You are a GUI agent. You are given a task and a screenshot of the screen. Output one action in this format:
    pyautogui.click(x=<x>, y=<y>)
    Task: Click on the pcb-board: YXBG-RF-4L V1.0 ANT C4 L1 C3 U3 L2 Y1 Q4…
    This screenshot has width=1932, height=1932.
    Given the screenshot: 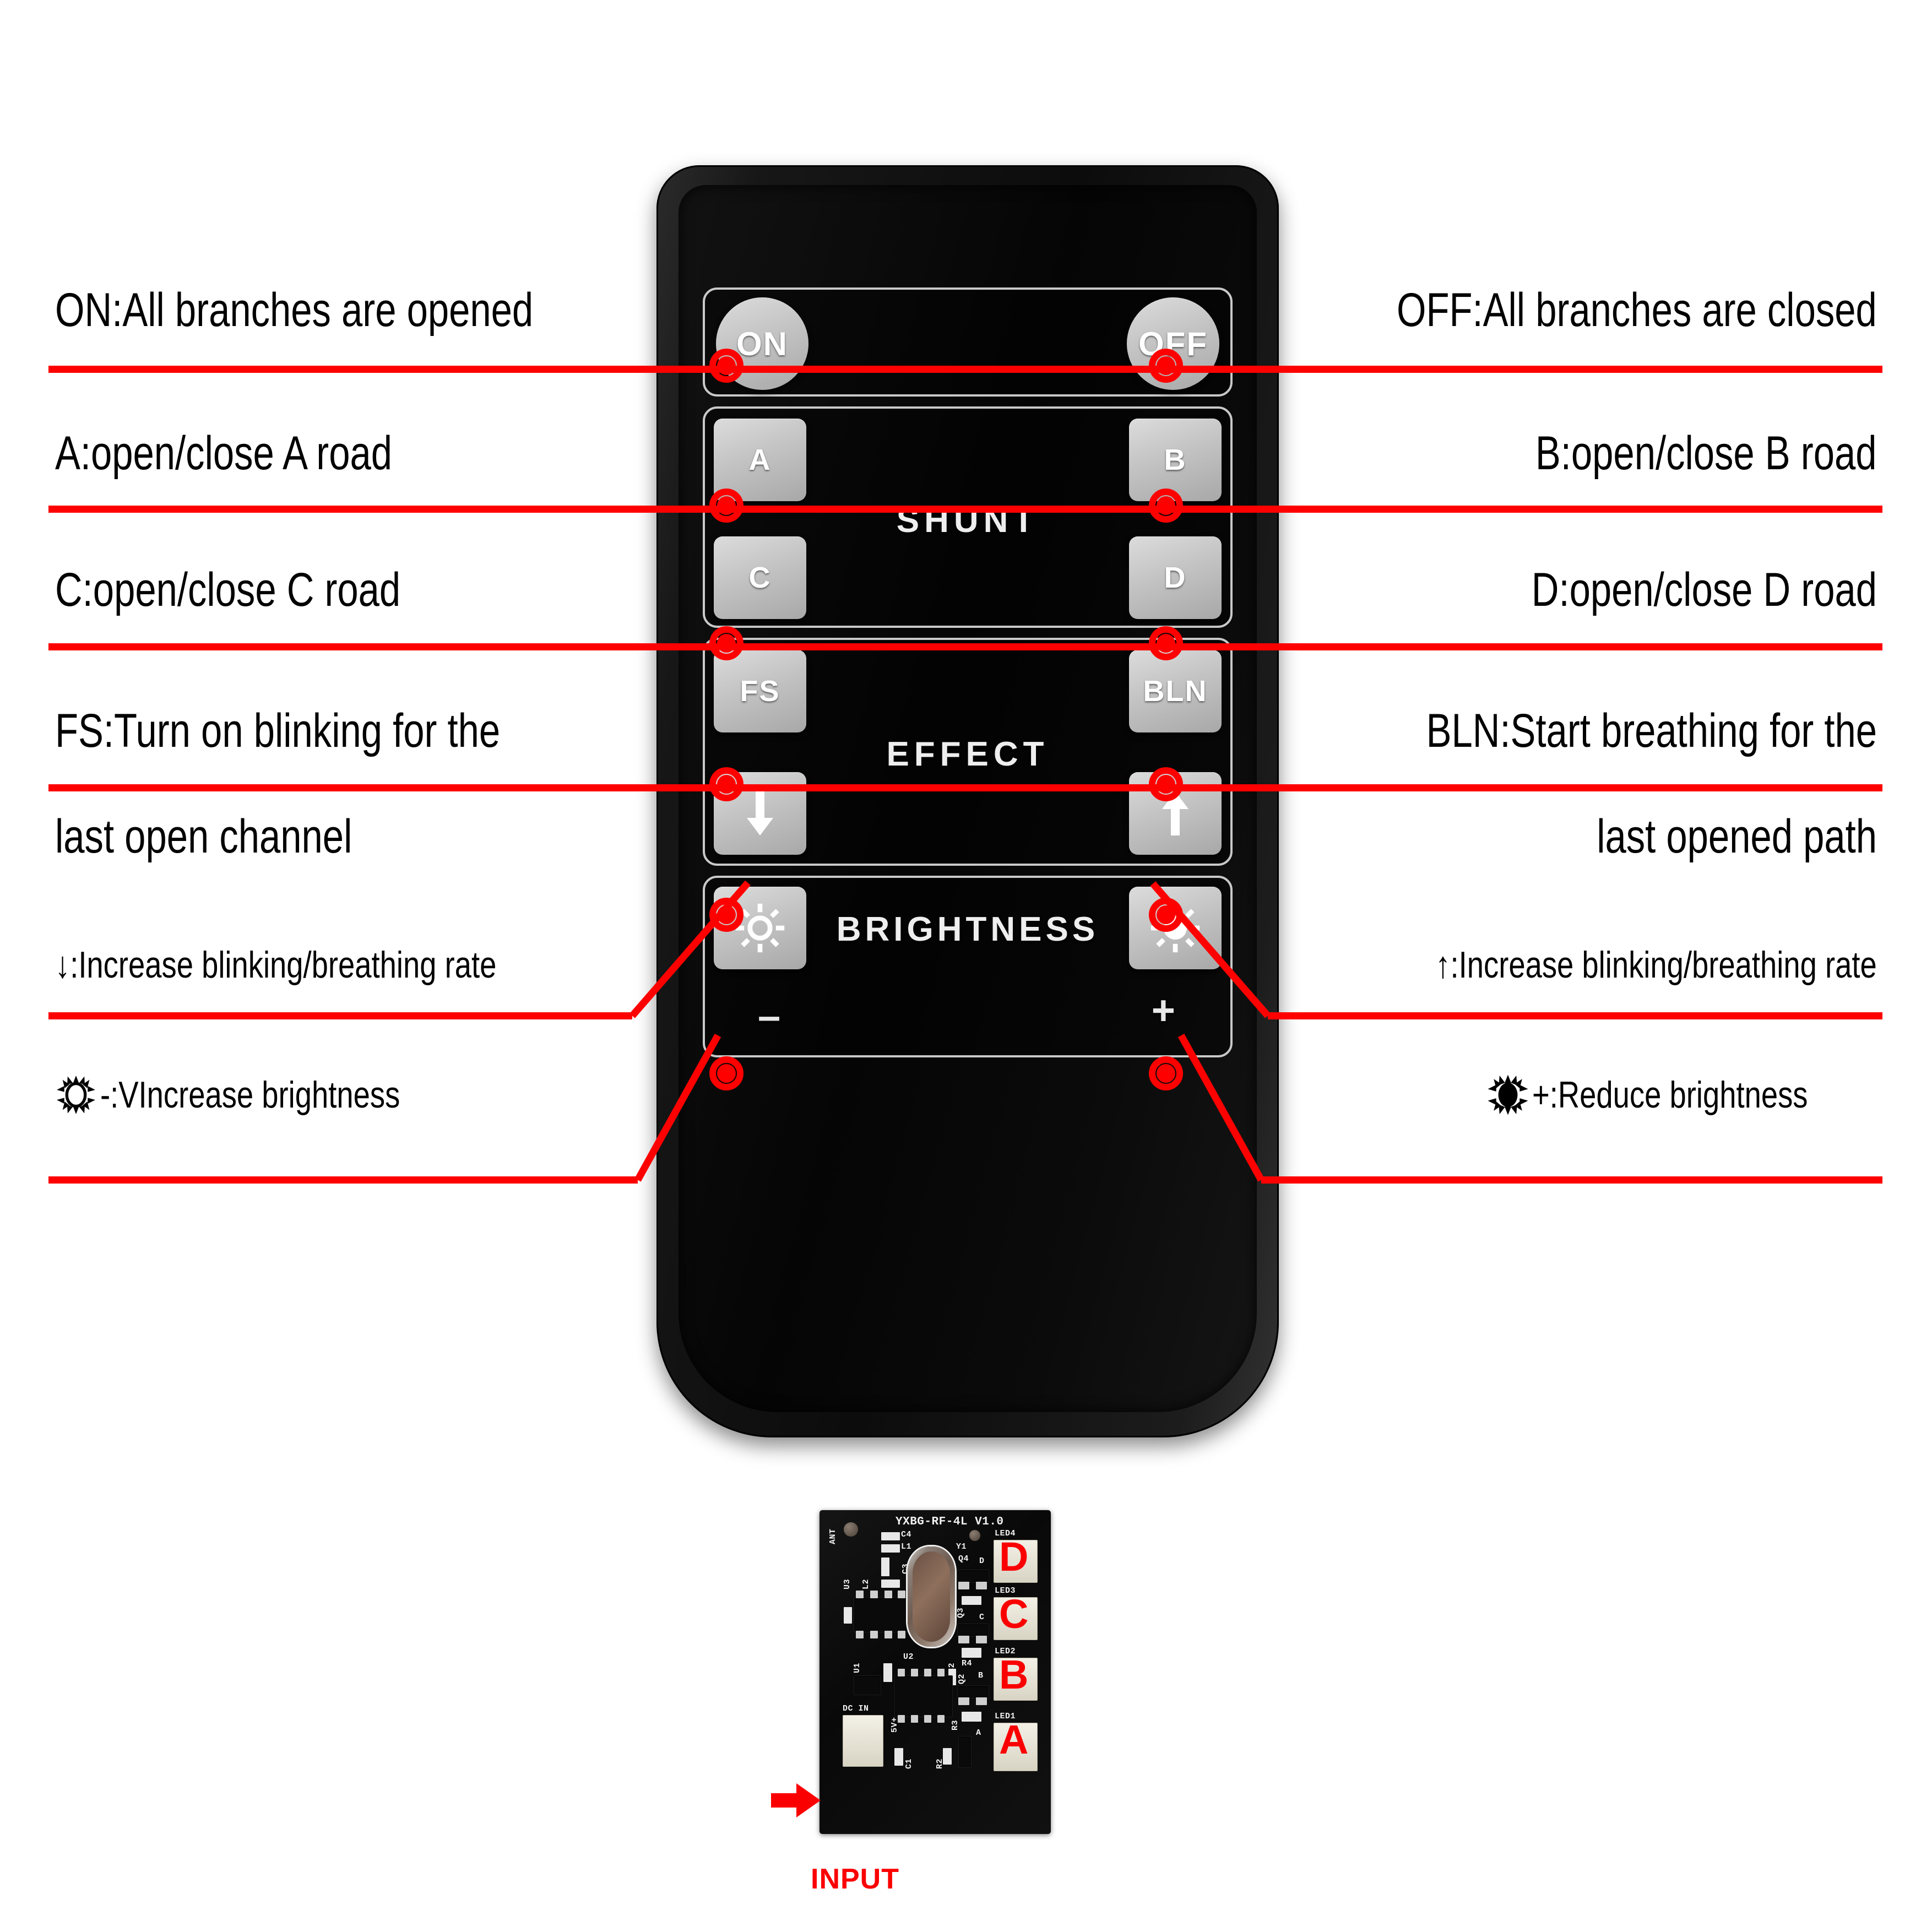 What is the action you would take?
    pyautogui.click(x=935, y=1672)
    